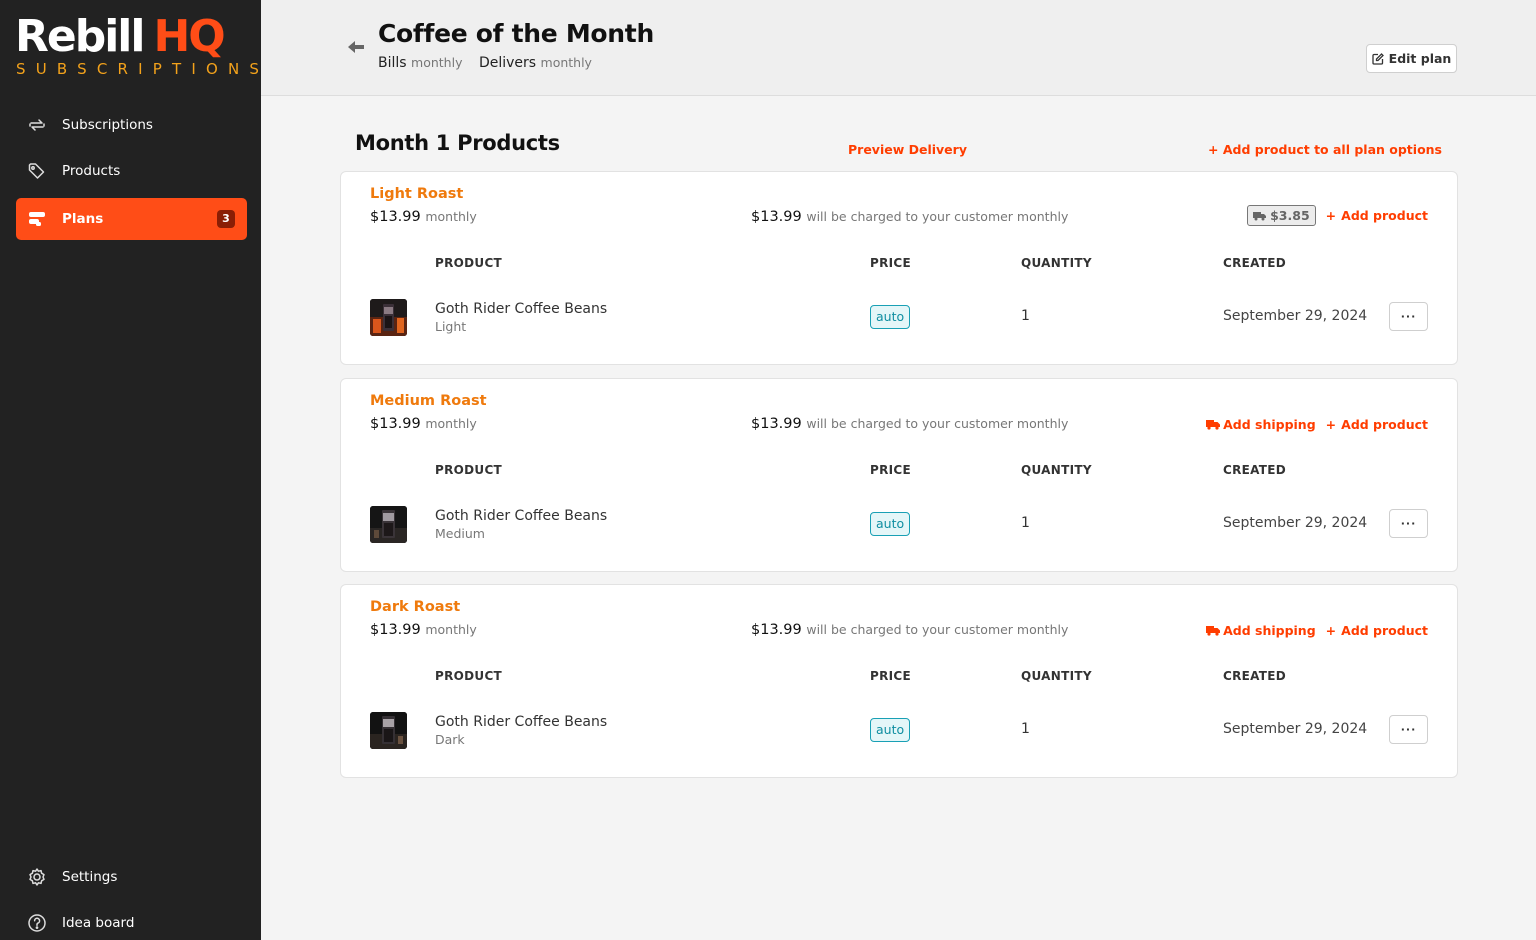 The width and height of the screenshot is (1536, 940). Describe the element at coordinates (437, 62) in the screenshot. I see `bills-value: monthly` at that location.